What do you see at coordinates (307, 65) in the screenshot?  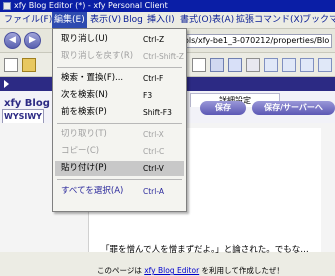 I see `outdent-icon` at bounding box center [307, 65].